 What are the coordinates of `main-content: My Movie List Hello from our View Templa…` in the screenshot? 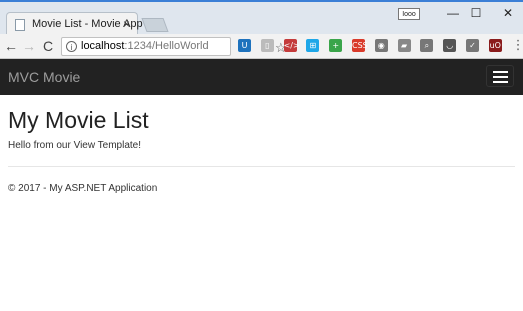 It's located at (261, 128).